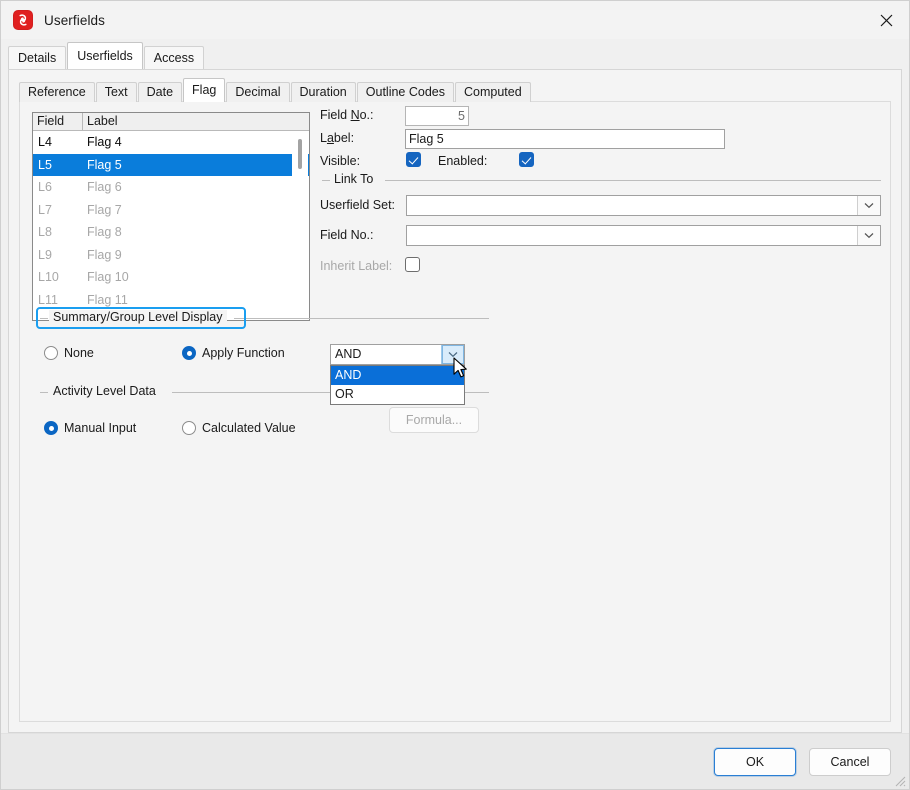  Describe the element at coordinates (492, 92) in the screenshot. I see `tab-computed: Computed` at that location.